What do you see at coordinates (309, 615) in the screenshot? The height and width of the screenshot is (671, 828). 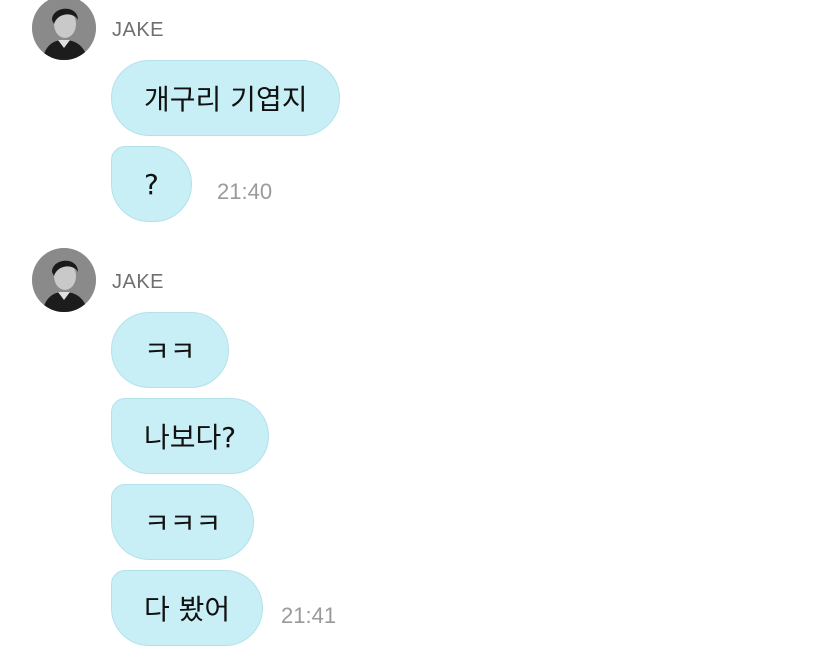 I see `message-time: 21:41` at bounding box center [309, 615].